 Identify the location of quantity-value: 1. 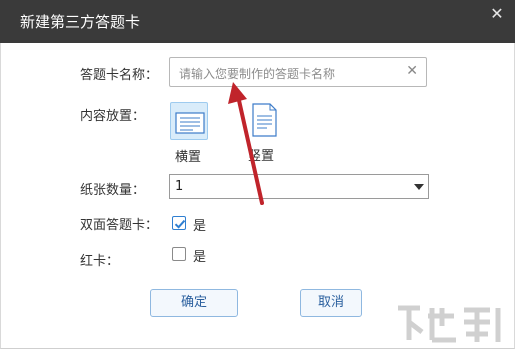
(179, 186).